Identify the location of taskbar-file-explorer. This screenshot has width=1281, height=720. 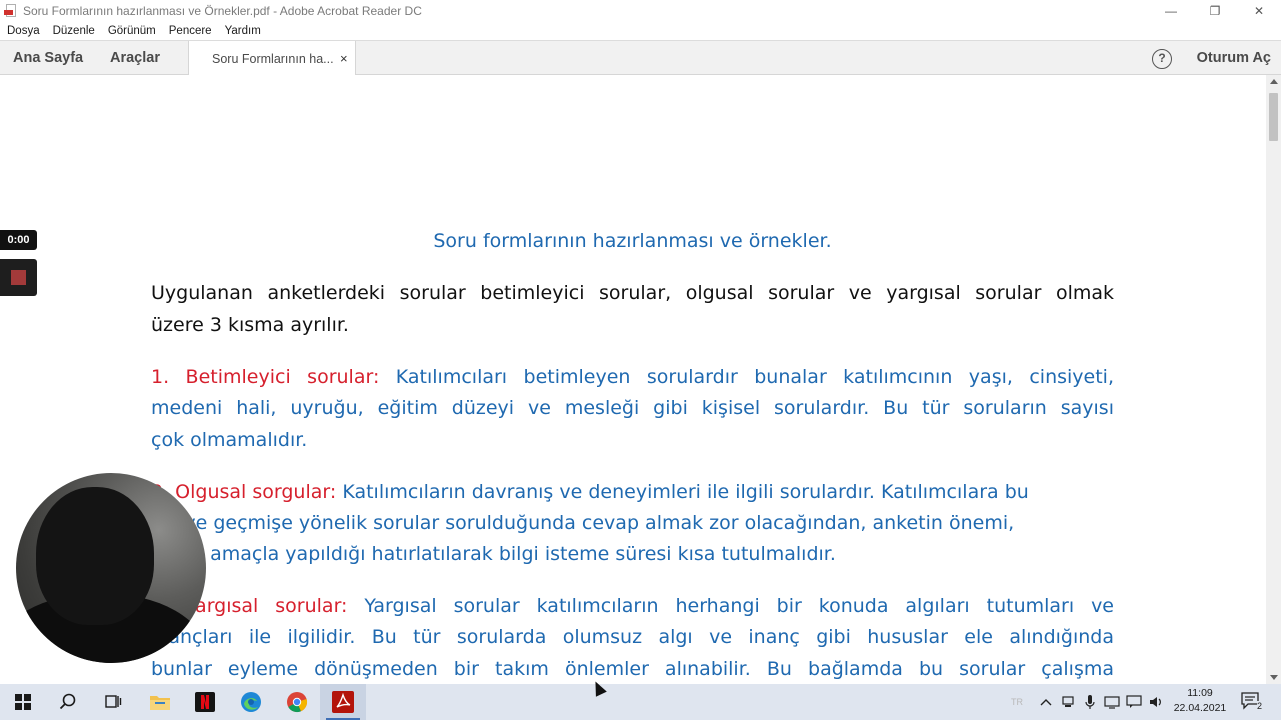
(160, 702).